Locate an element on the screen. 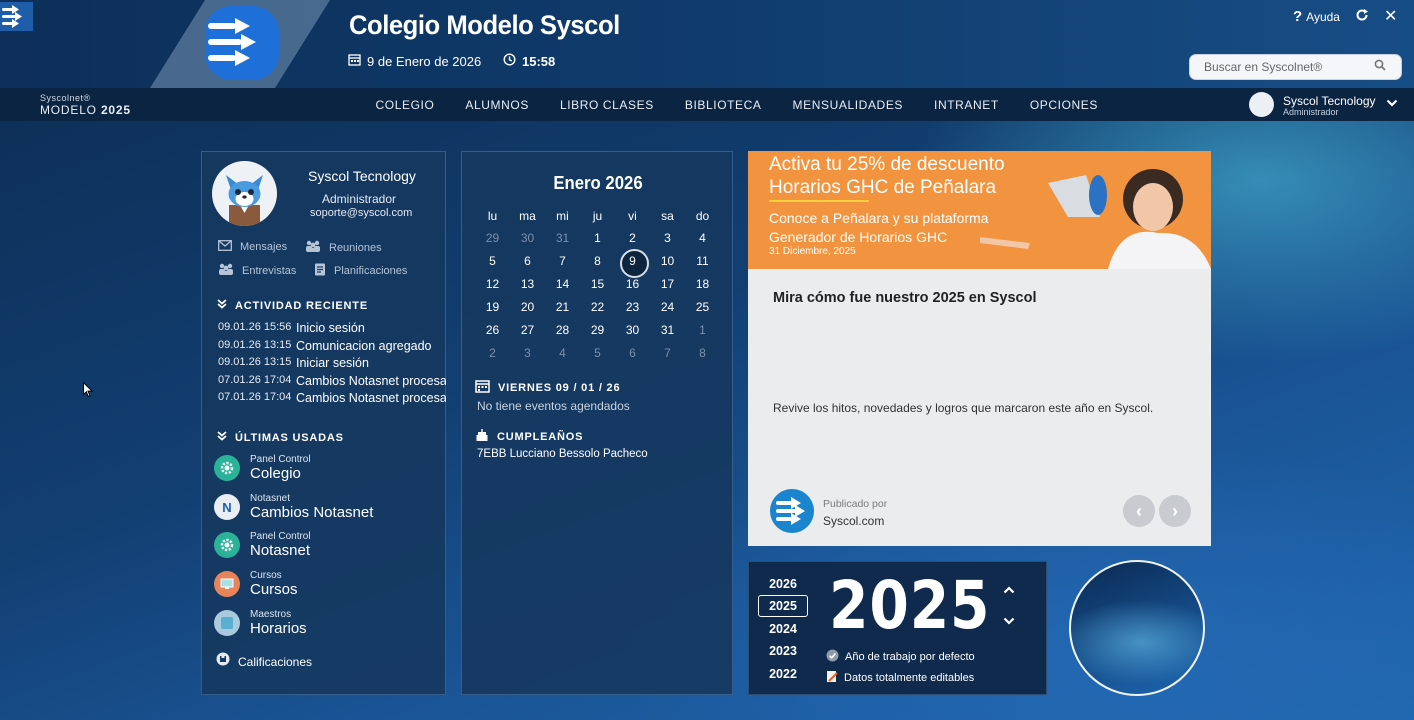 This screenshot has height=720, width=1414. calendar-day-number: 10 is located at coordinates (667, 261).